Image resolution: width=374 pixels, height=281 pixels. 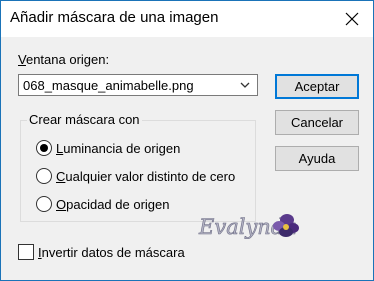 I want to click on source-window-value: 068_masque_animabelle.png, so click(x=108, y=85).